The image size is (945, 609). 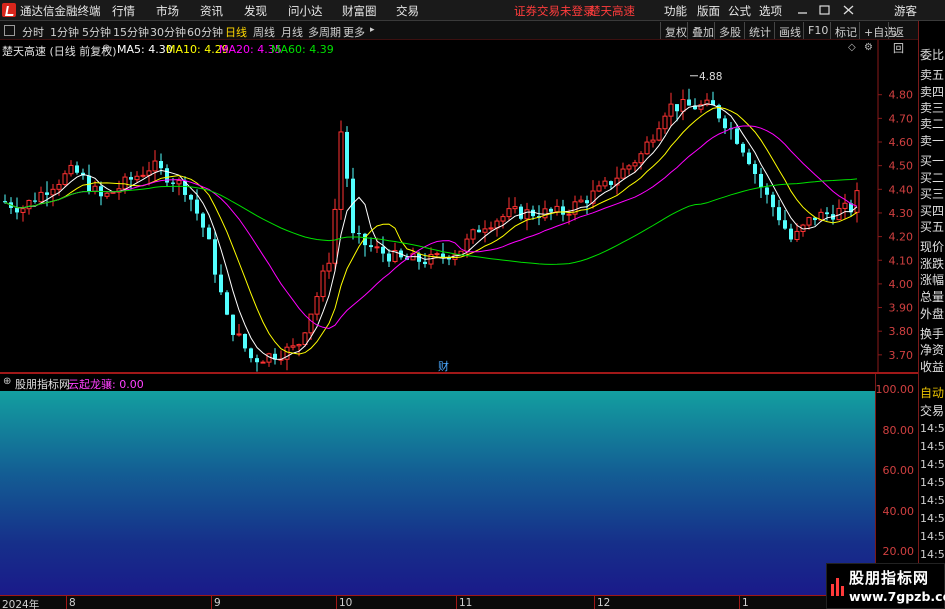 What do you see at coordinates (255, 11) in the screenshot?
I see `menu-item-discover: 发现` at bounding box center [255, 11].